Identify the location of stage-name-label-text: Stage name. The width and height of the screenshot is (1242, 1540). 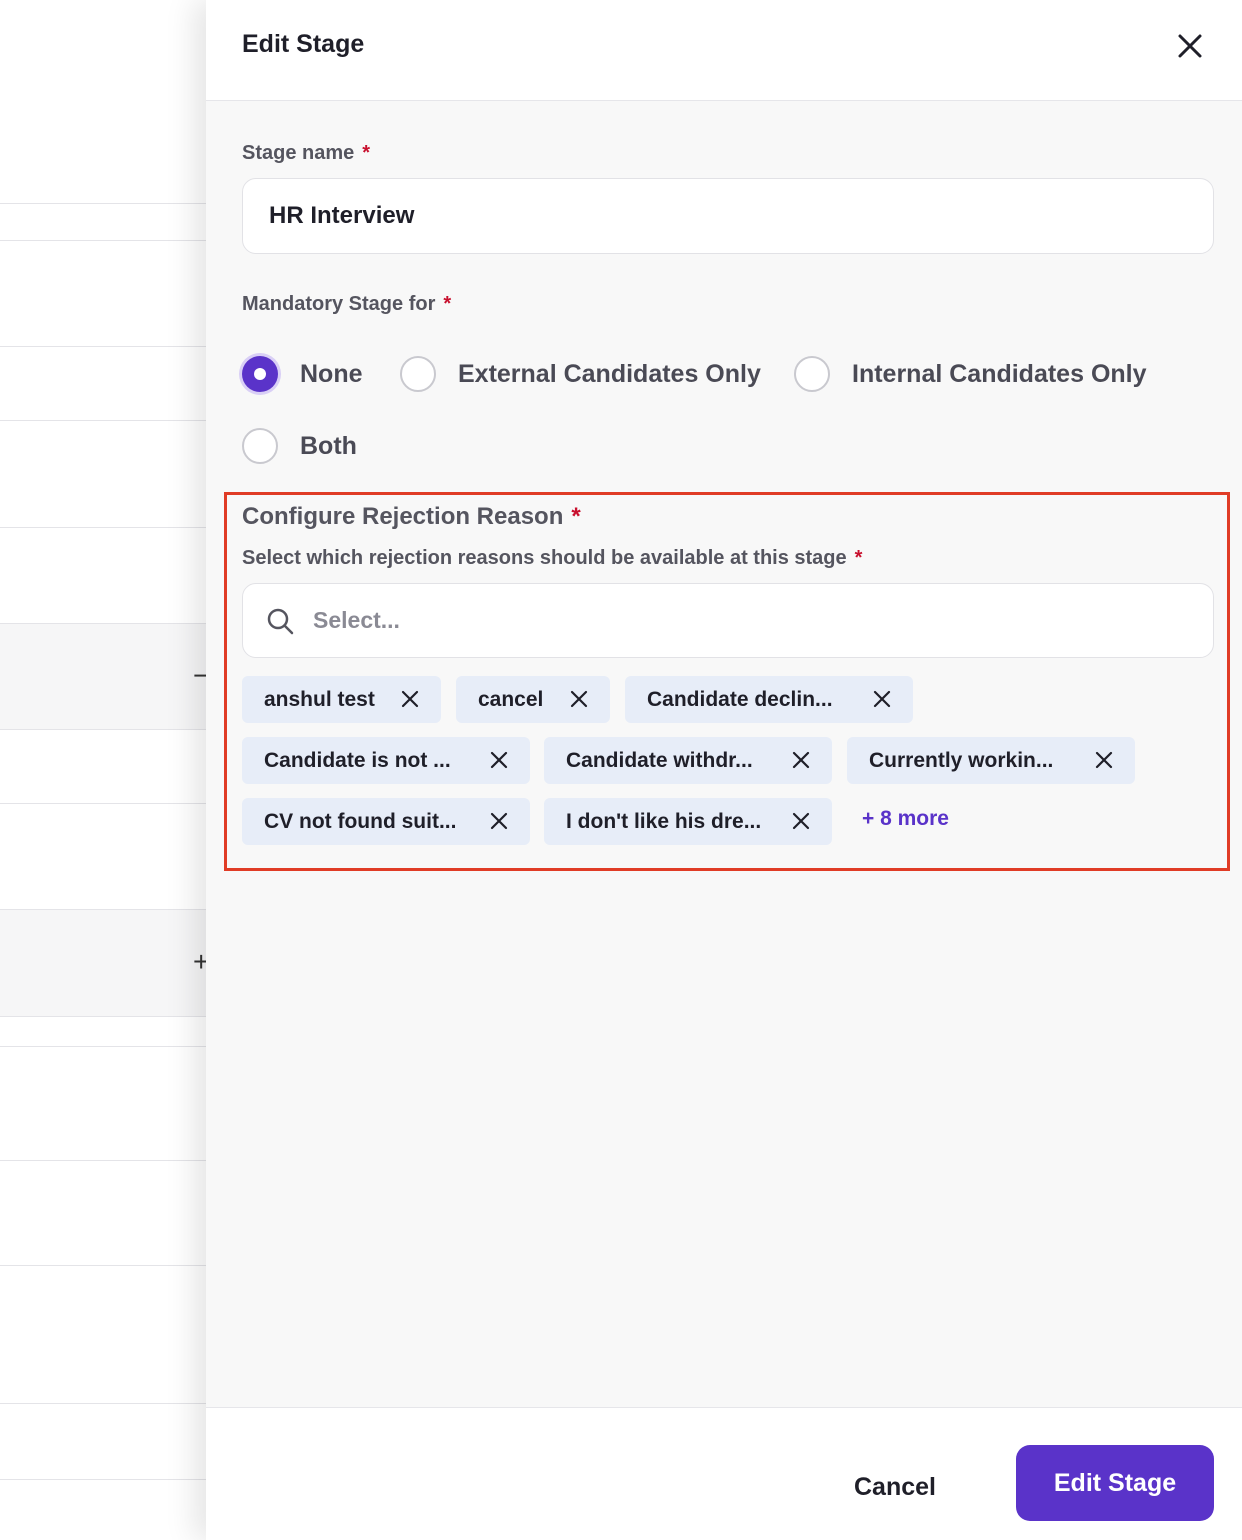
(298, 153).